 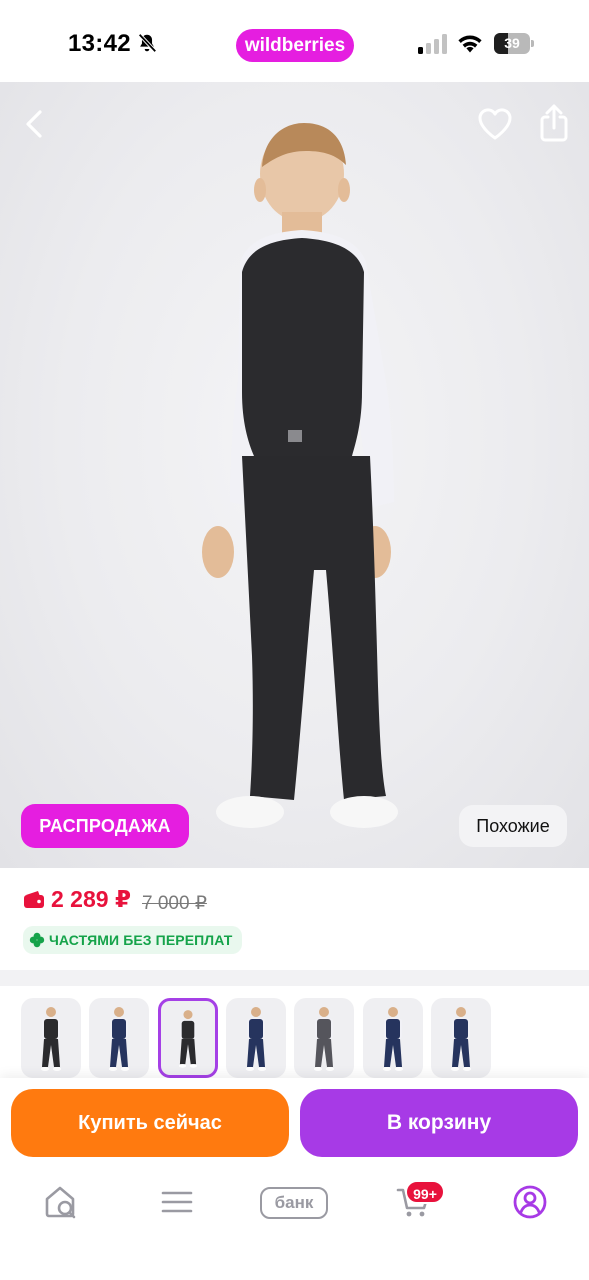 I want to click on status-bar: 13:42 wildberries 39, so click(x=294, y=41).